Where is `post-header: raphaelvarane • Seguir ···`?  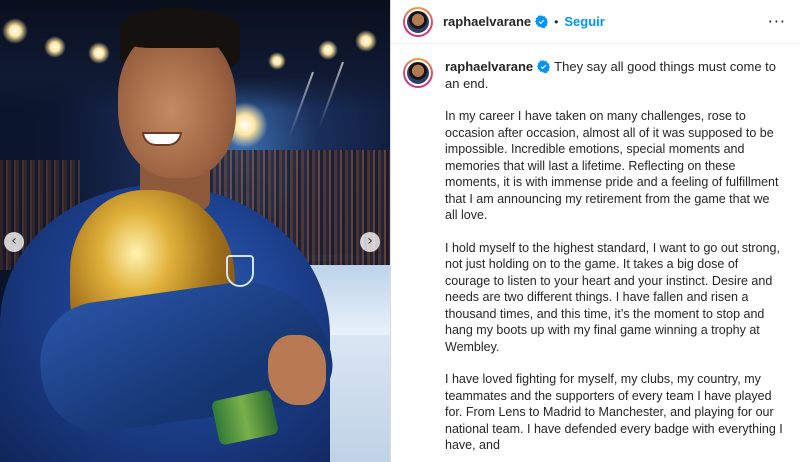
post-header: raphaelvarane • Seguir ··· is located at coordinates (595, 22).